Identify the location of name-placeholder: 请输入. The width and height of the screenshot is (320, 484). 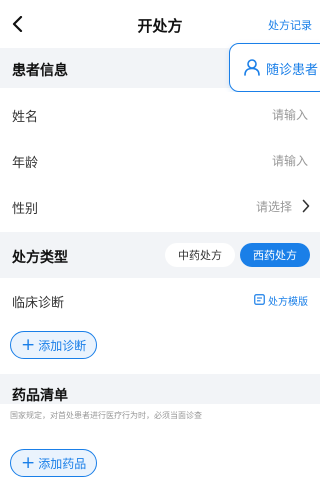
(289, 115).